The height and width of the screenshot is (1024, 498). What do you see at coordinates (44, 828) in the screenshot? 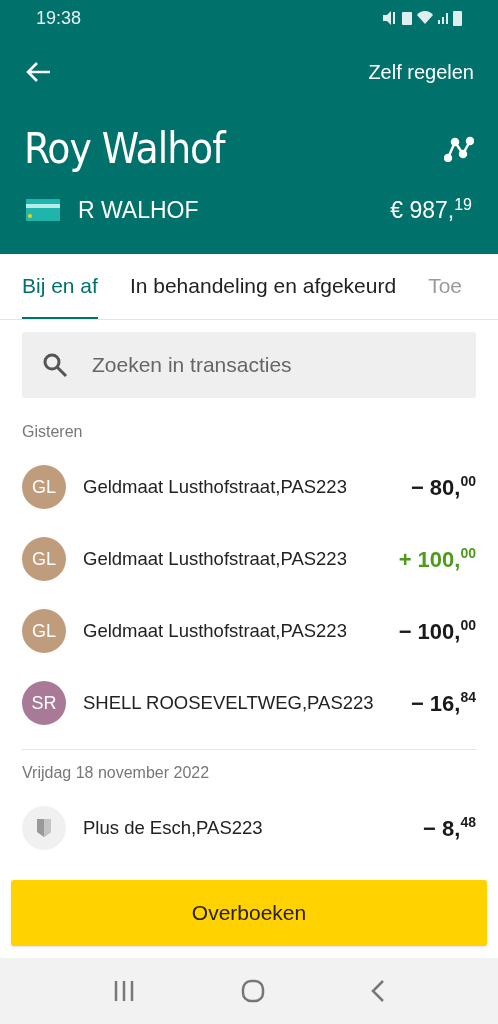
I see `merchant-logo-icon` at bounding box center [44, 828].